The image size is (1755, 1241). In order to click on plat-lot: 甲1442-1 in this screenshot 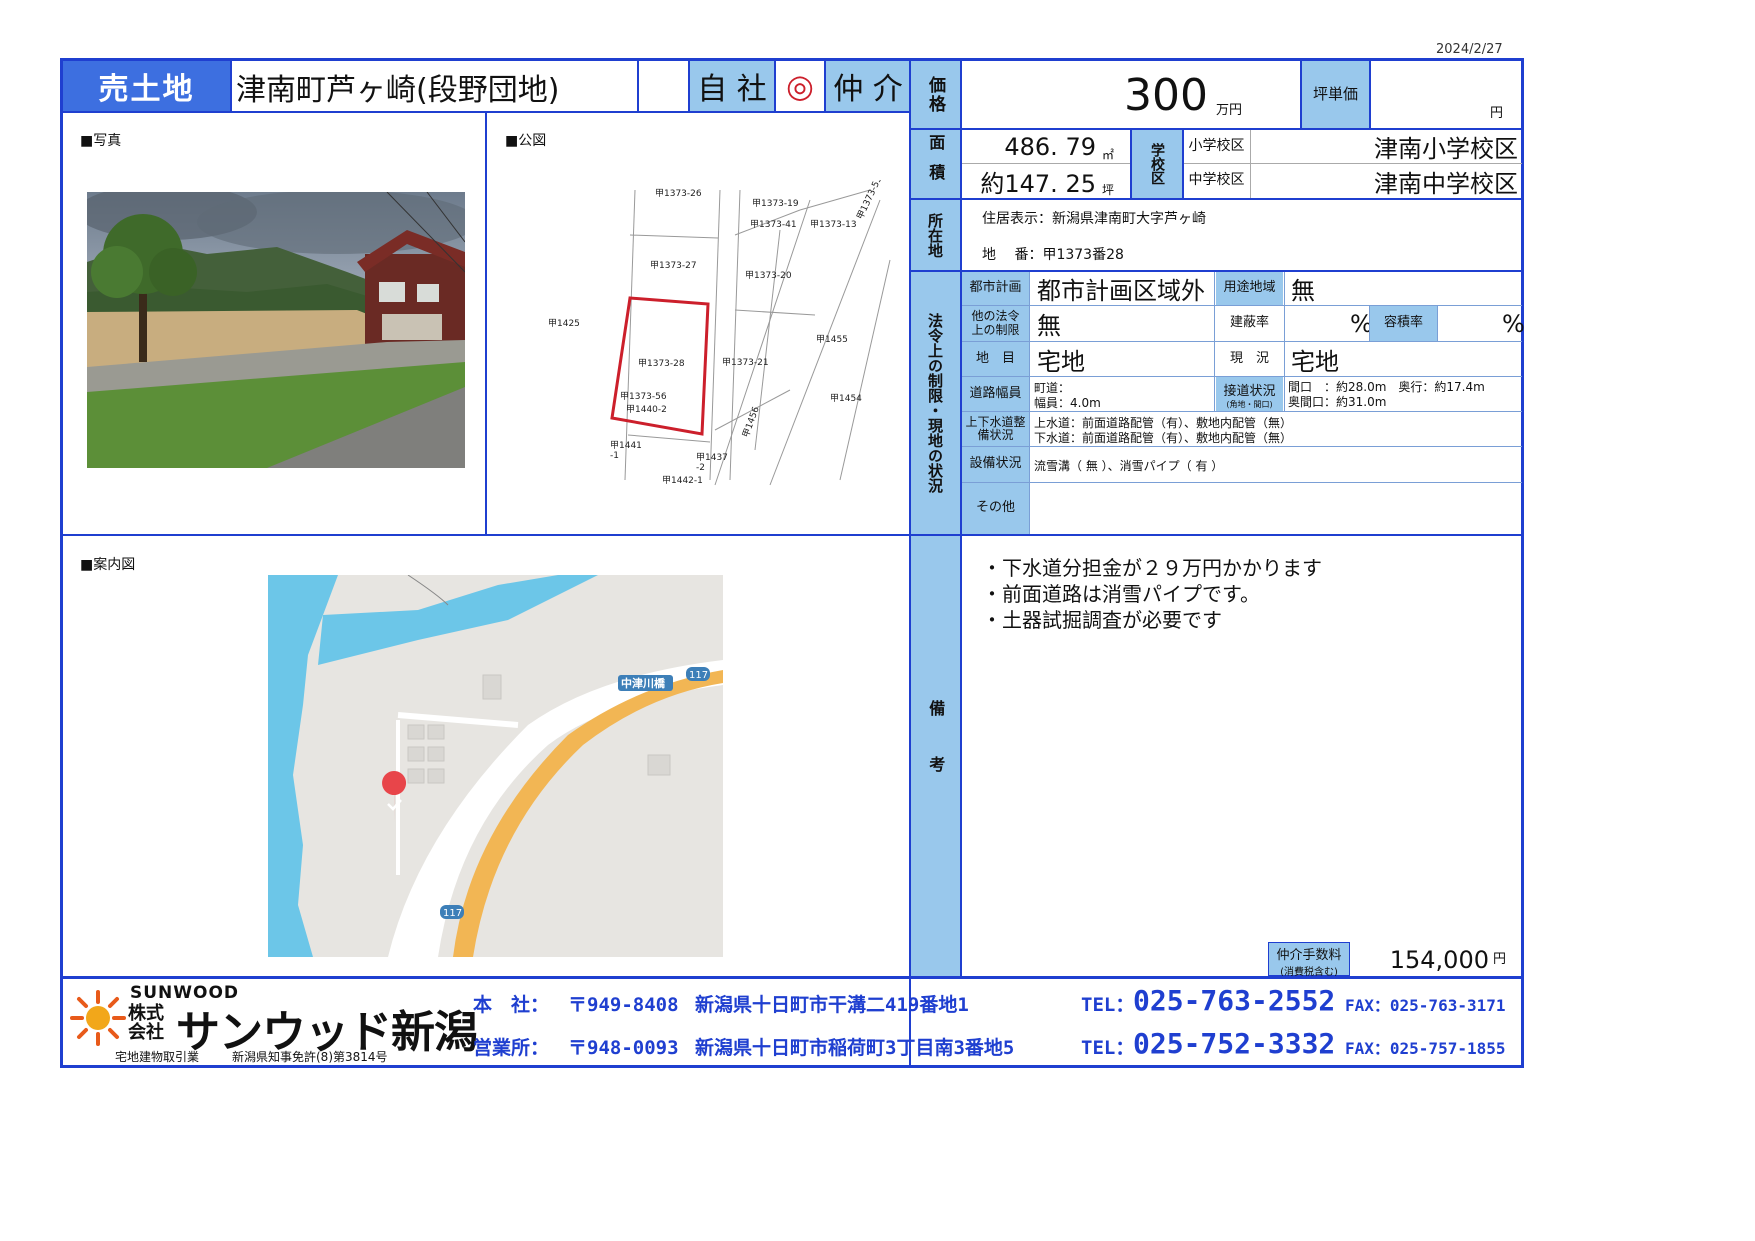, I will do `click(682, 480)`.